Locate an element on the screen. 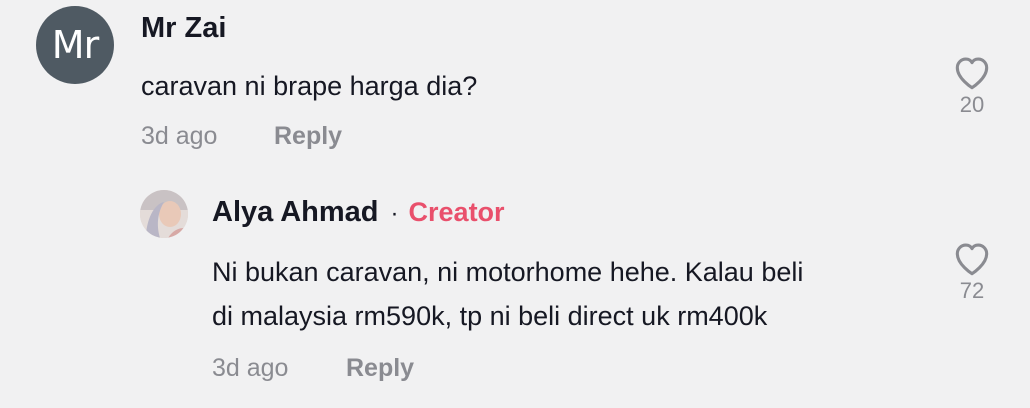 Image resolution: width=1030 pixels, height=408 pixels. reply-header: Alya Ahmad · Creator is located at coordinates (358, 212).